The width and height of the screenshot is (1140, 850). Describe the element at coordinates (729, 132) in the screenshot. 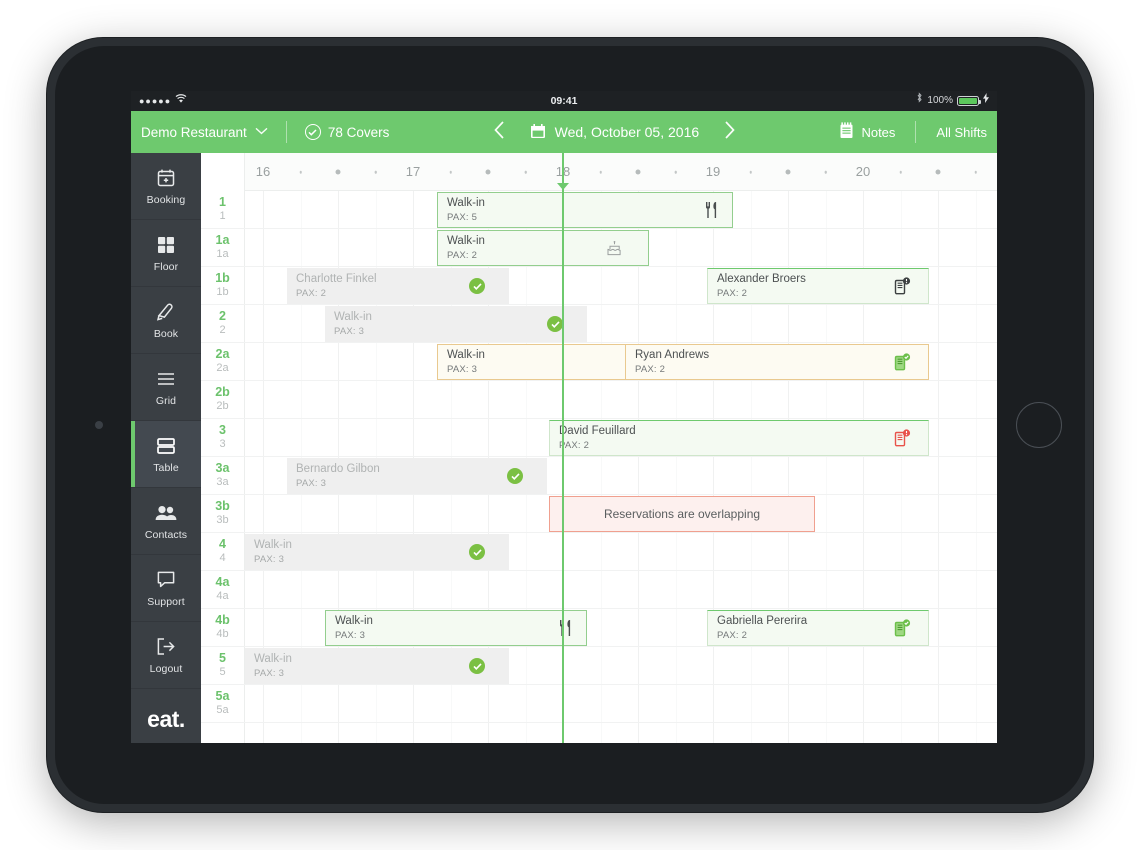

I see `next-day-button` at that location.